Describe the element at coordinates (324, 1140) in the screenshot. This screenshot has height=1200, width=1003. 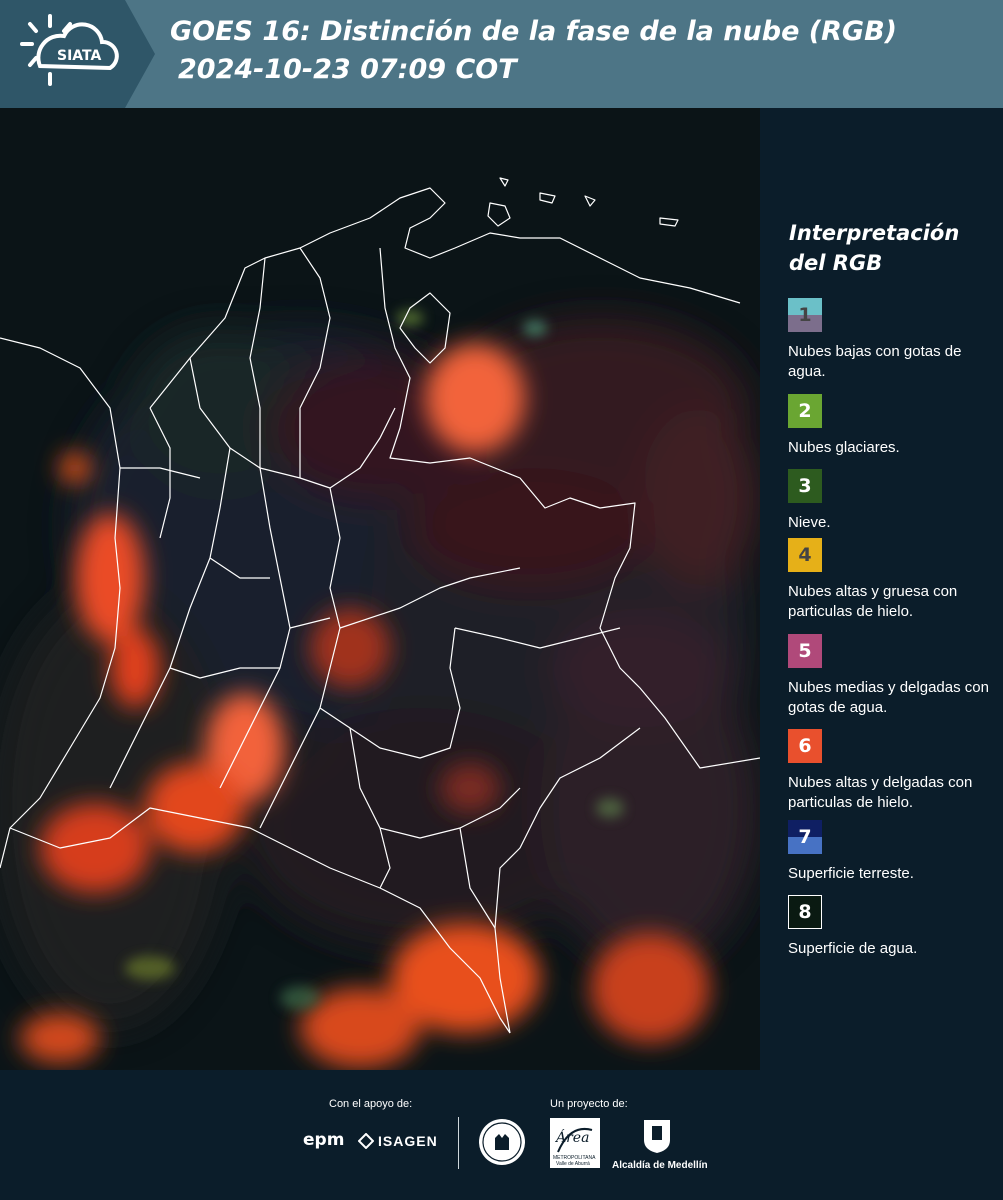
I see `epm-logo: epm` at that location.